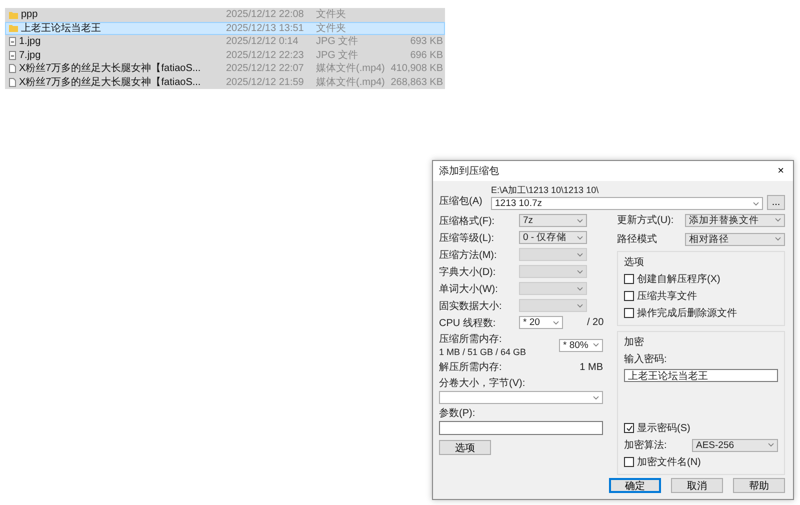 The image size is (800, 505). Describe the element at coordinates (667, 296) in the screenshot. I see `checkbox-label: 压缩共享文件` at that location.